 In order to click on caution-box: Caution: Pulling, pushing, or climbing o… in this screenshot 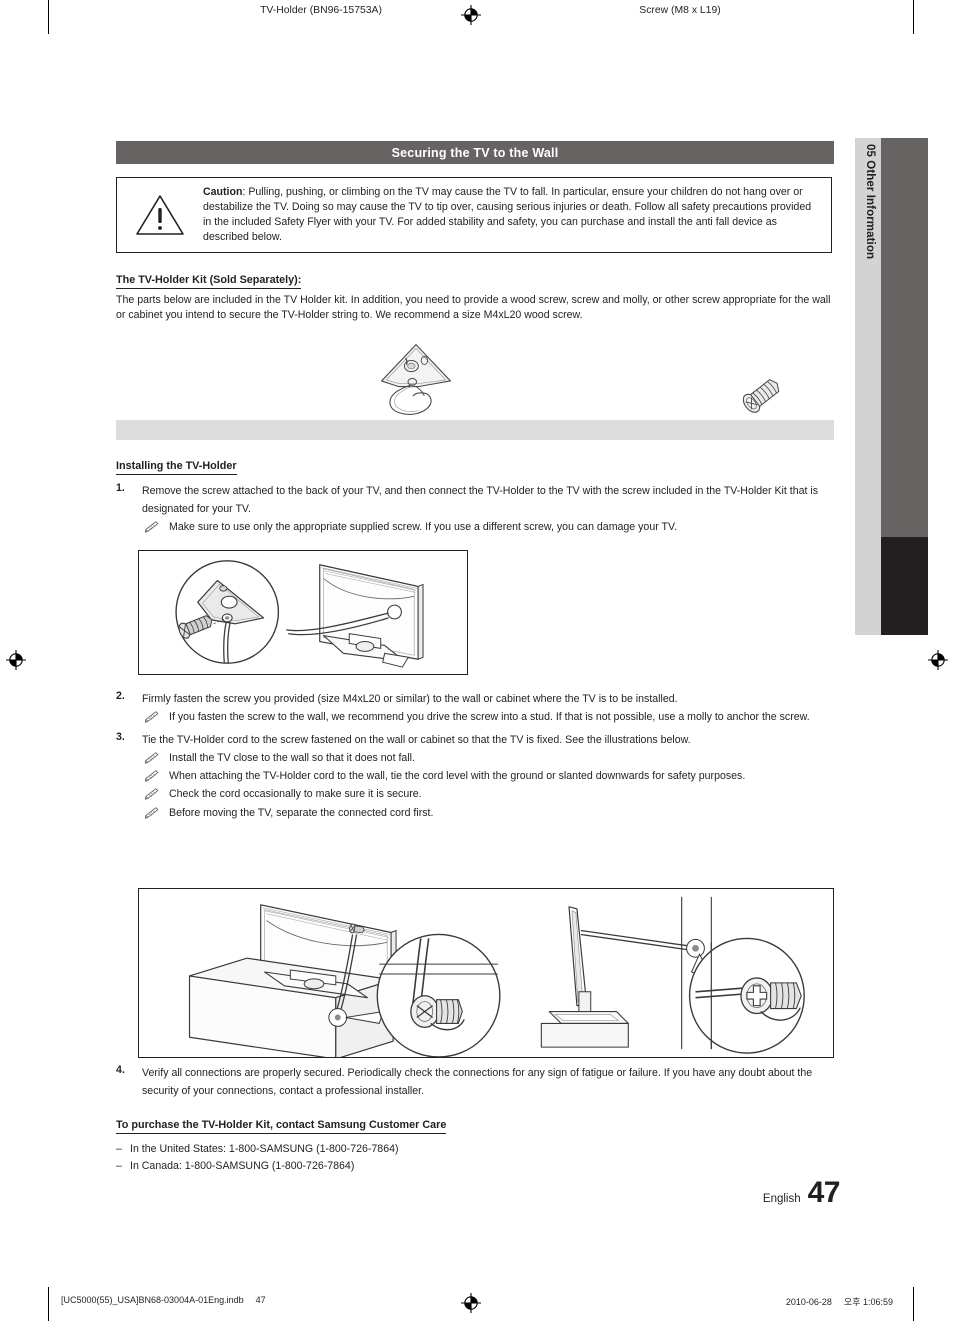, I will do `click(474, 215)`.